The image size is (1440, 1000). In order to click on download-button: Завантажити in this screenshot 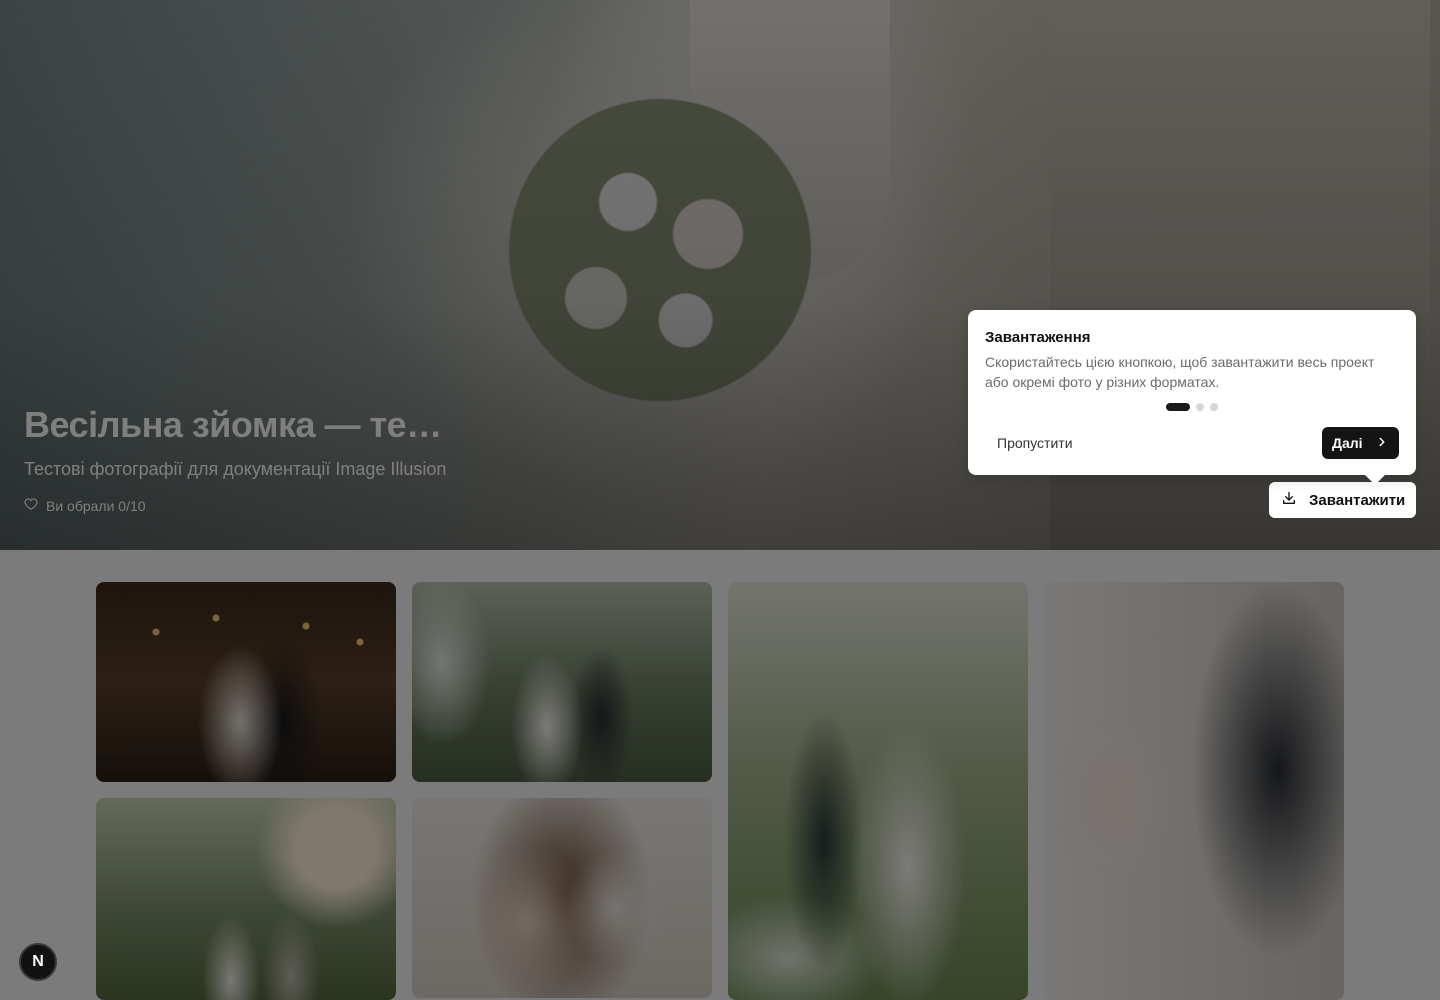, I will do `click(1342, 500)`.